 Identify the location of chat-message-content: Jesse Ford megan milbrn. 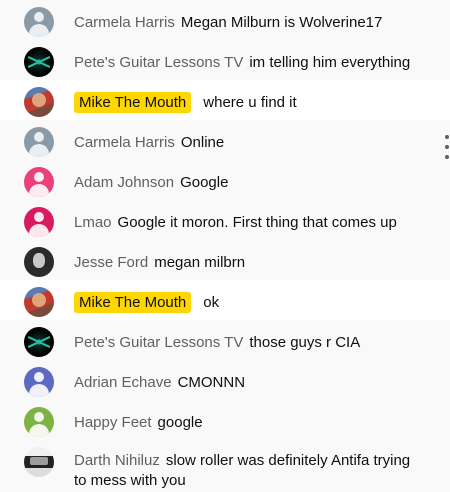
(247, 263).